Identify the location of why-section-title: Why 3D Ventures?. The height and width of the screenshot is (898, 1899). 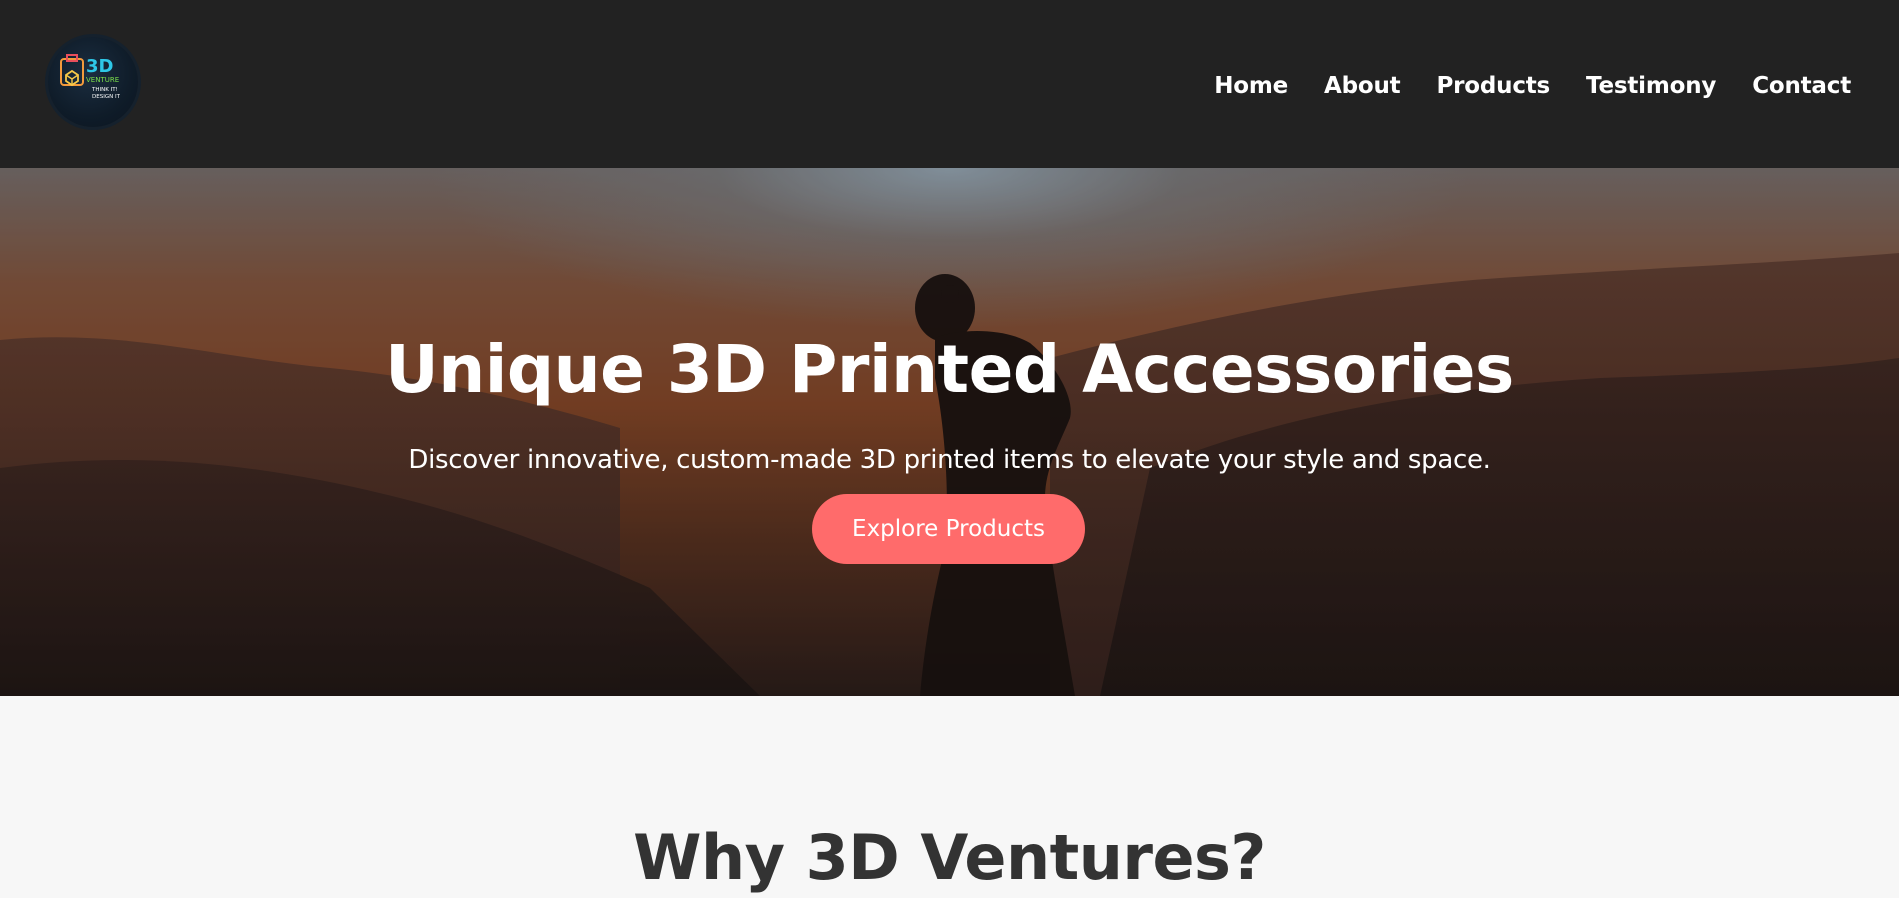
(949, 857).